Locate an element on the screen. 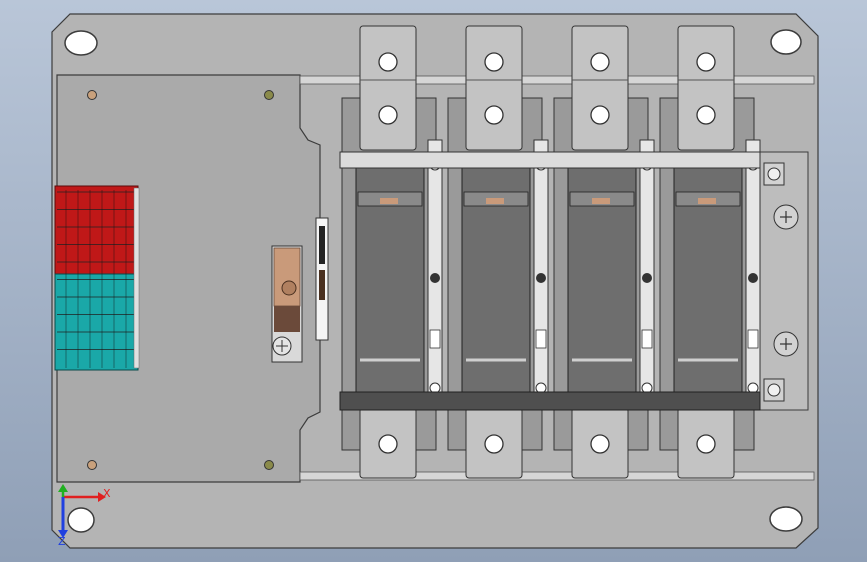  terminal-block-icon is located at coordinates (97, 278).